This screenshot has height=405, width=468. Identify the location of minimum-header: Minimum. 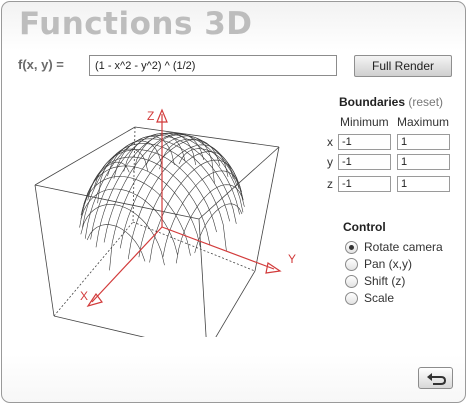
(364, 122).